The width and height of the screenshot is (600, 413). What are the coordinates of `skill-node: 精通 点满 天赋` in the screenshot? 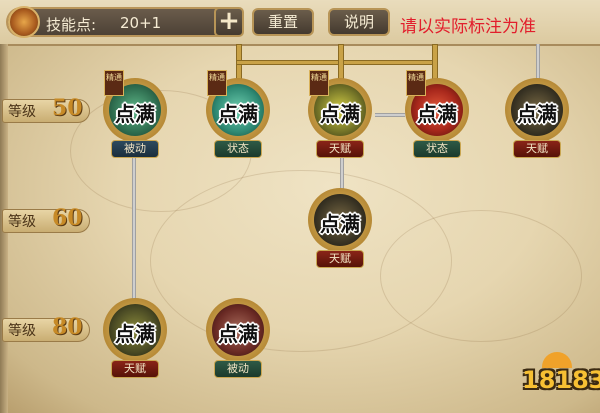 It's located at (340, 118).